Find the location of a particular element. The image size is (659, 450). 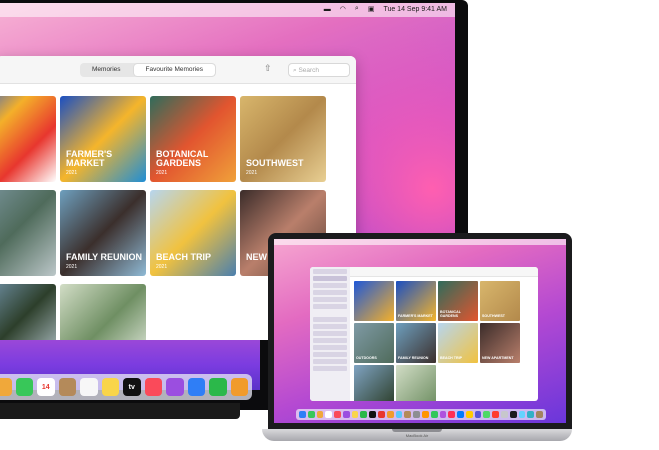

control-icon: ▬ is located at coordinates (327, 9).